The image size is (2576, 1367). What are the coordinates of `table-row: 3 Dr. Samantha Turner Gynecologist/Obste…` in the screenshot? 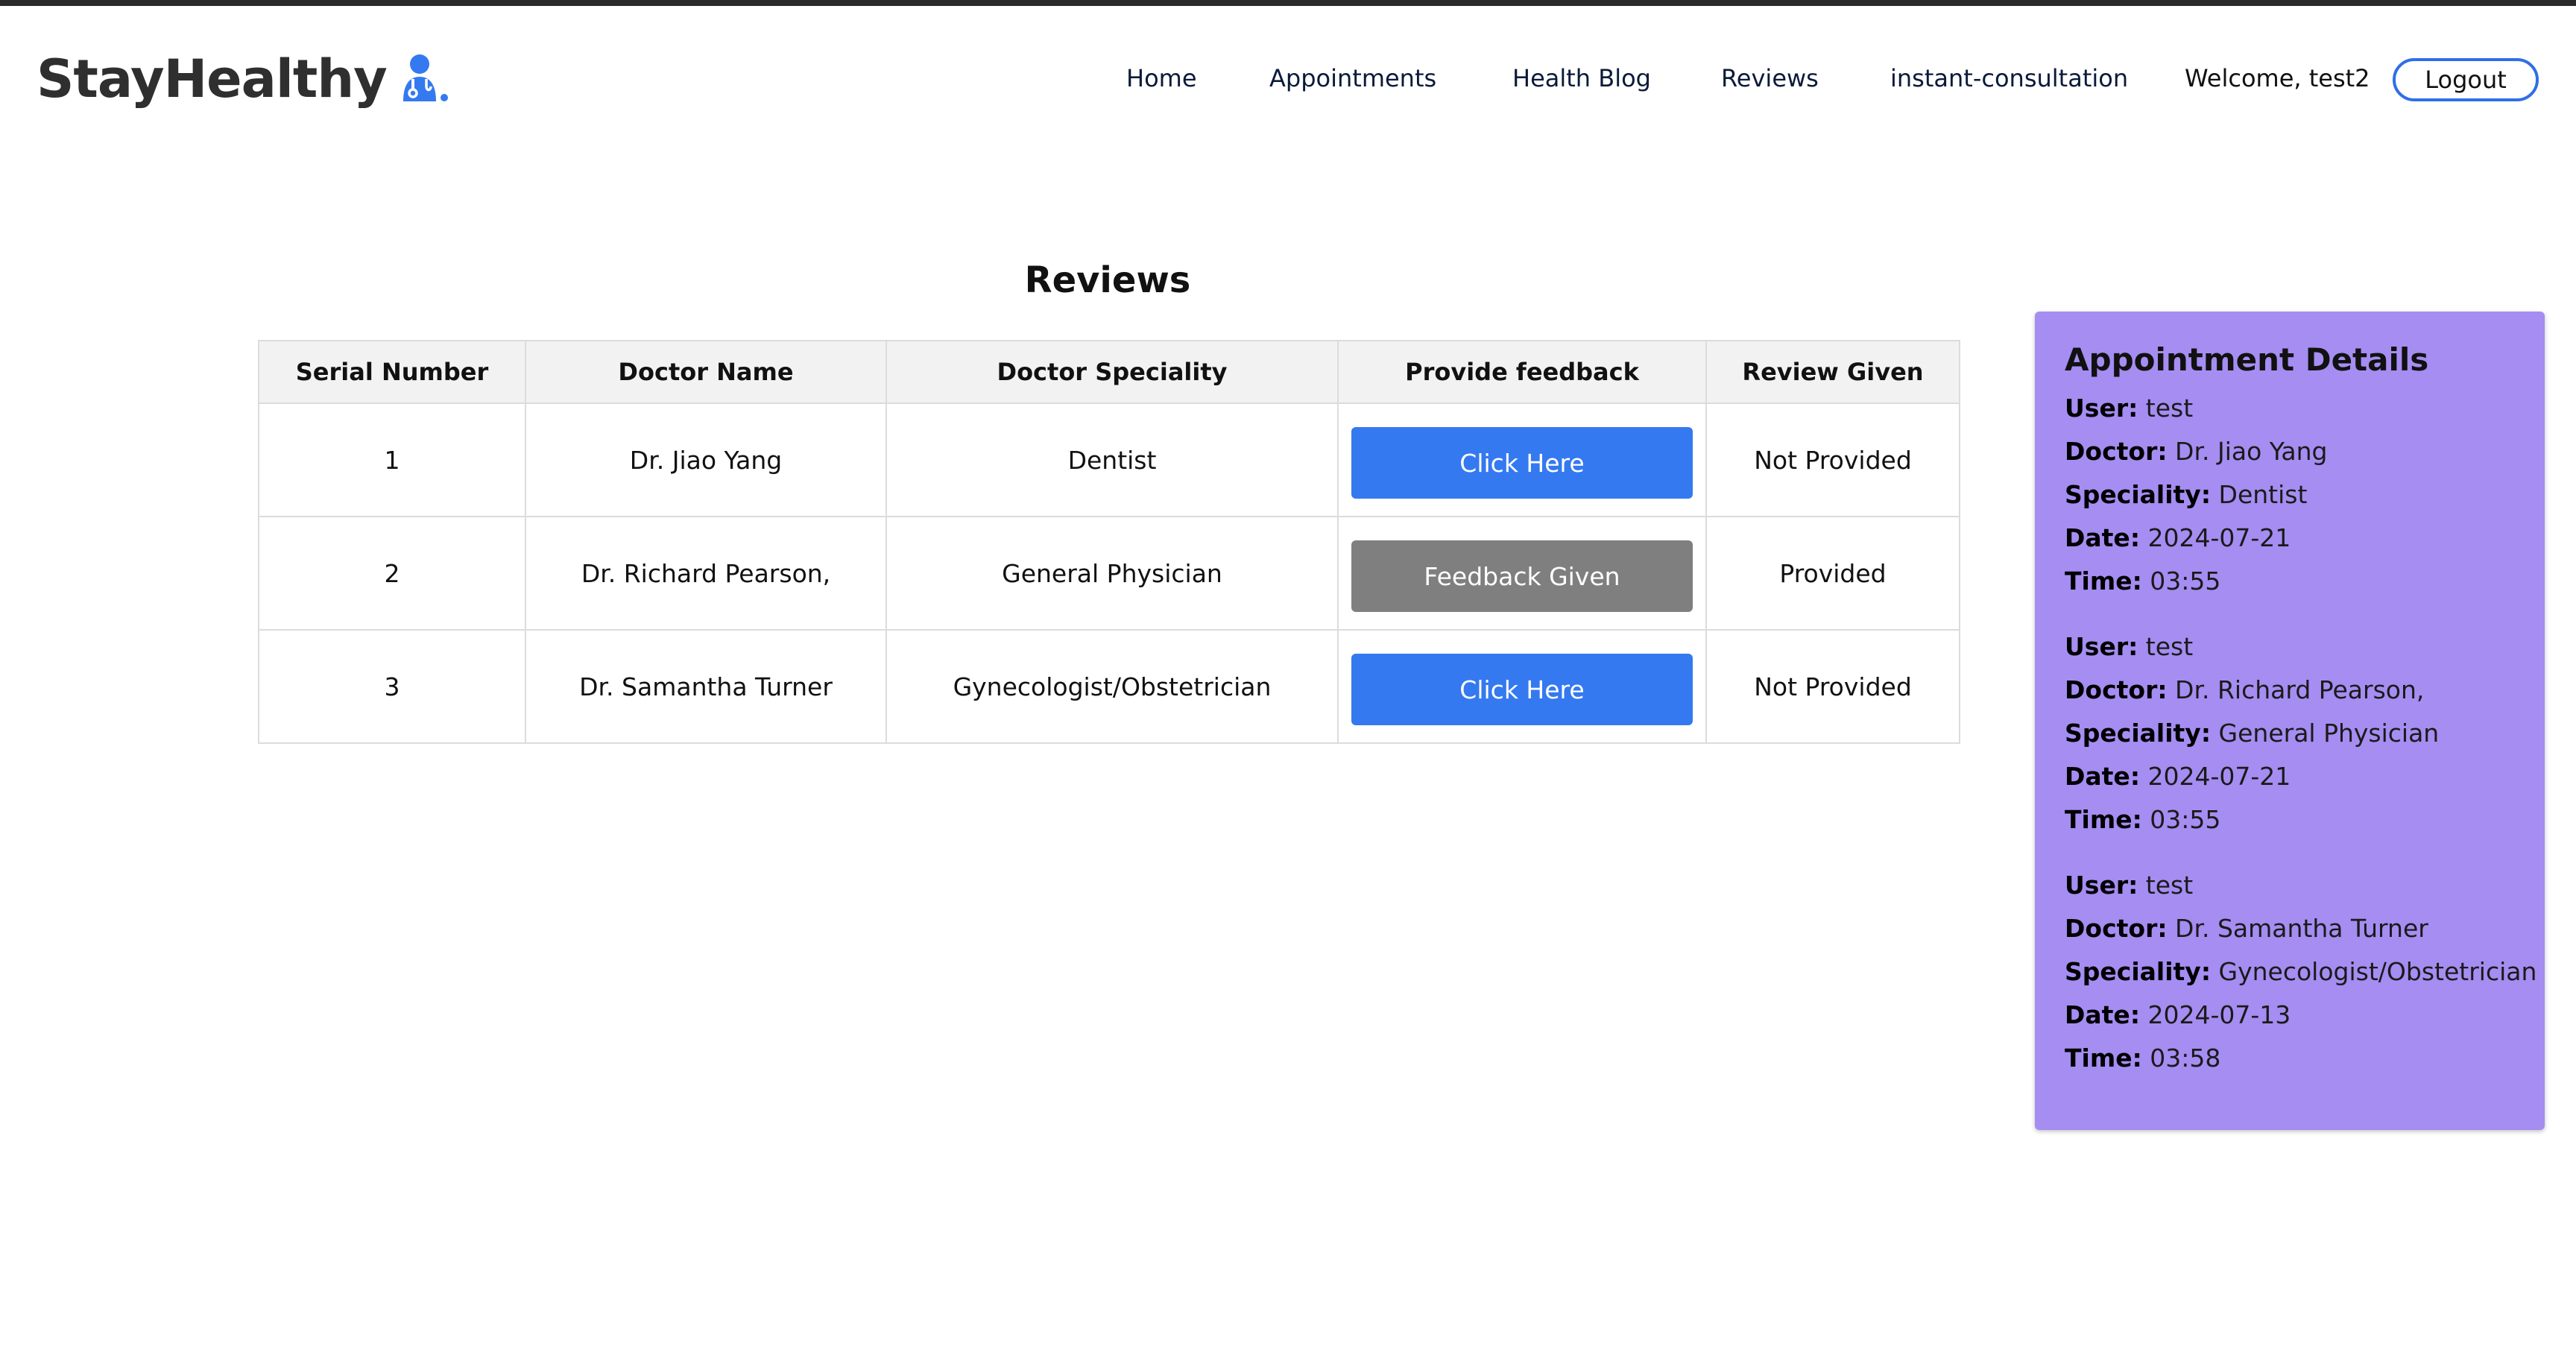 It's located at (1109, 686).